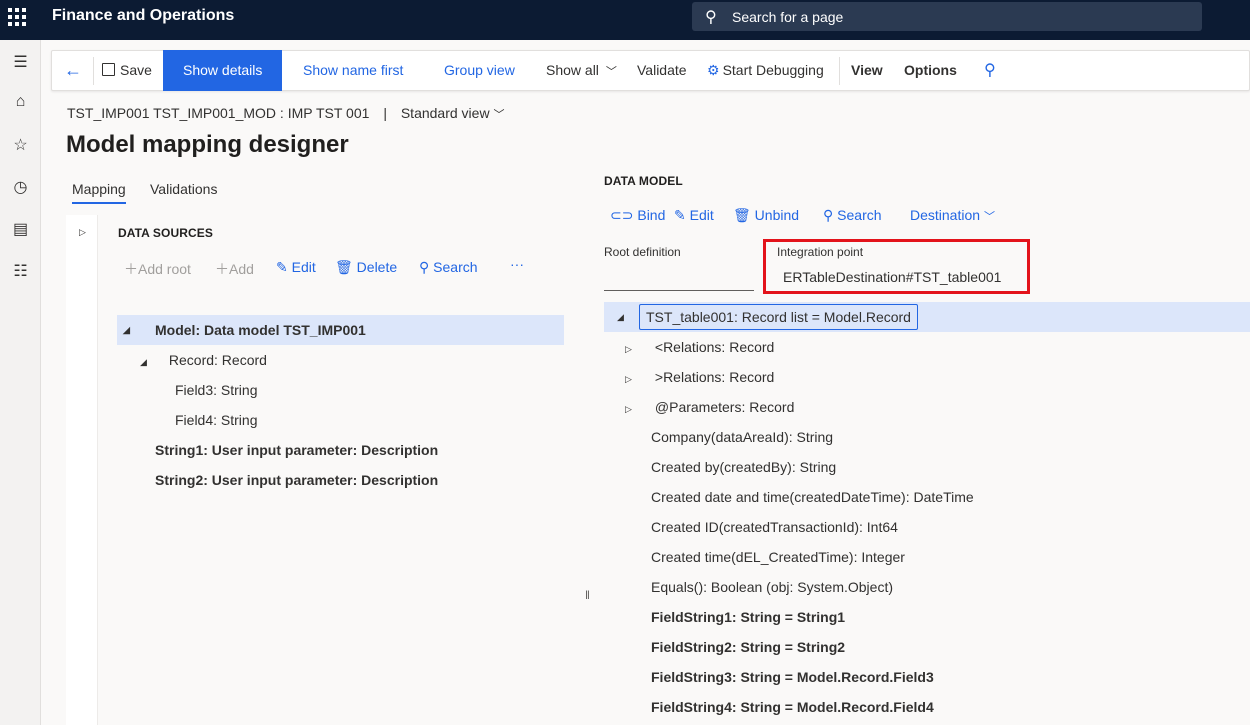  I want to click on add-button: ＋Add, so click(234, 269).